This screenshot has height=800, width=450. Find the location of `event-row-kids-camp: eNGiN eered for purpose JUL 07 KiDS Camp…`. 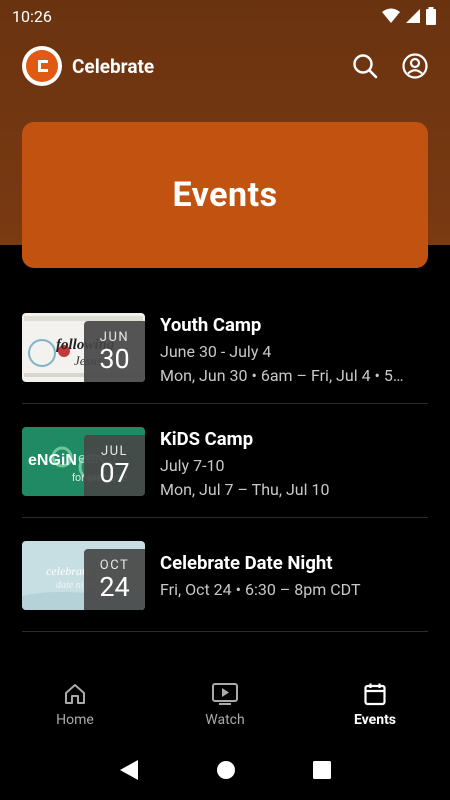

event-row-kids-camp: eNGiN eered for purpose JUL 07 KiDS Camp… is located at coordinates (225, 461).